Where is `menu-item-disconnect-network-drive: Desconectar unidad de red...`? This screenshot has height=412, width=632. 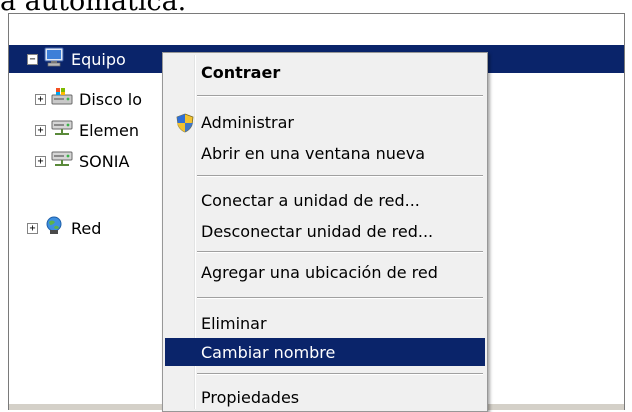
menu-item-disconnect-network-drive: Desconectar unidad de red... is located at coordinates (325, 231).